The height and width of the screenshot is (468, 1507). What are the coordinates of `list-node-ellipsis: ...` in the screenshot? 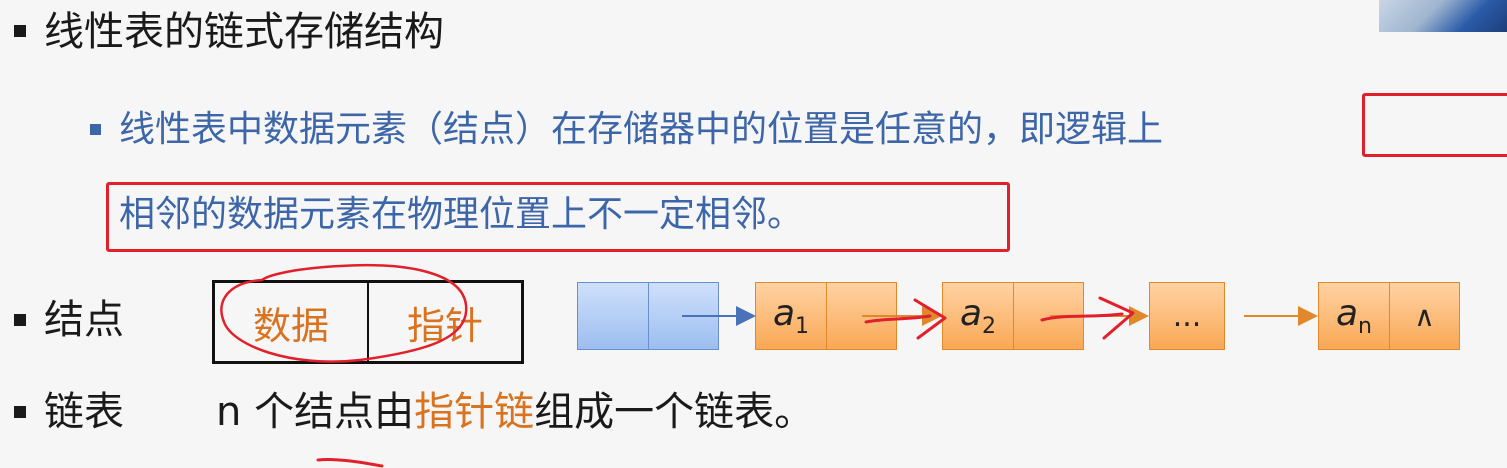 It's located at (1187, 316).